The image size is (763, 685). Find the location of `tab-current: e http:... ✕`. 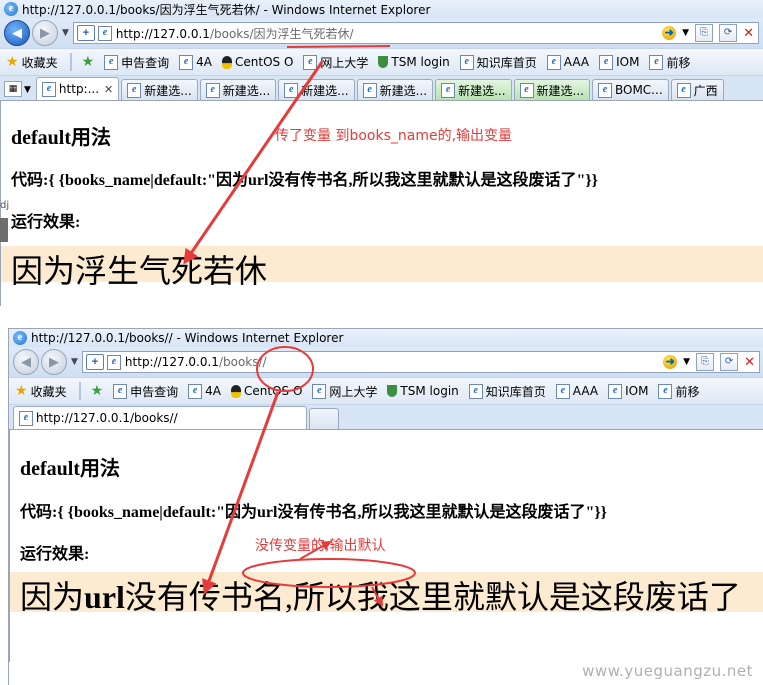

tab-current: e http:... ✕ is located at coordinates (77, 88).